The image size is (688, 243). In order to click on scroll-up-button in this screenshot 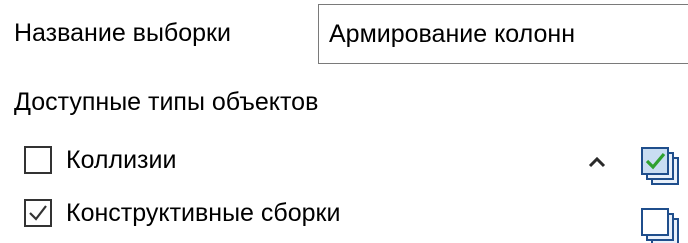, I will do `click(597, 162)`.